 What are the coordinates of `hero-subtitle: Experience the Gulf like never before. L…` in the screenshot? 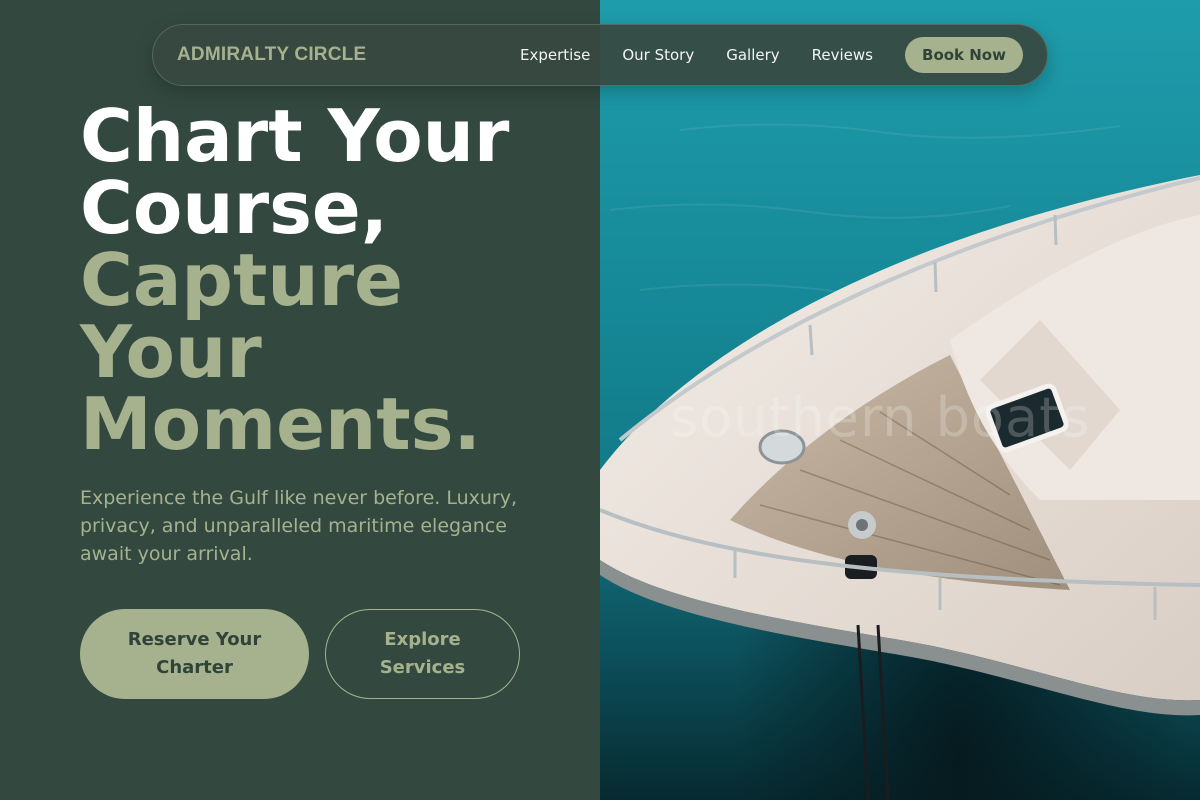 It's located at (299, 526).